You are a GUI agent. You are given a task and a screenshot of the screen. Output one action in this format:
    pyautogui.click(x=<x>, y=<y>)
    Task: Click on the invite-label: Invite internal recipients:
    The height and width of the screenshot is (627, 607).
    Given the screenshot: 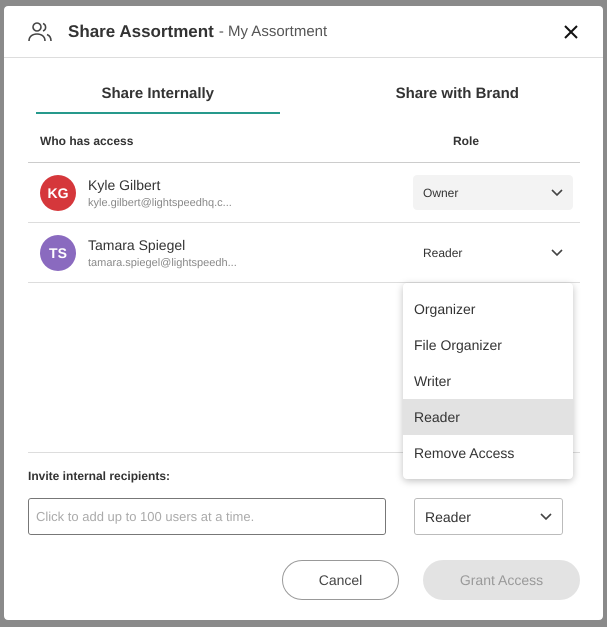 What is the action you would take?
    pyautogui.click(x=100, y=476)
    